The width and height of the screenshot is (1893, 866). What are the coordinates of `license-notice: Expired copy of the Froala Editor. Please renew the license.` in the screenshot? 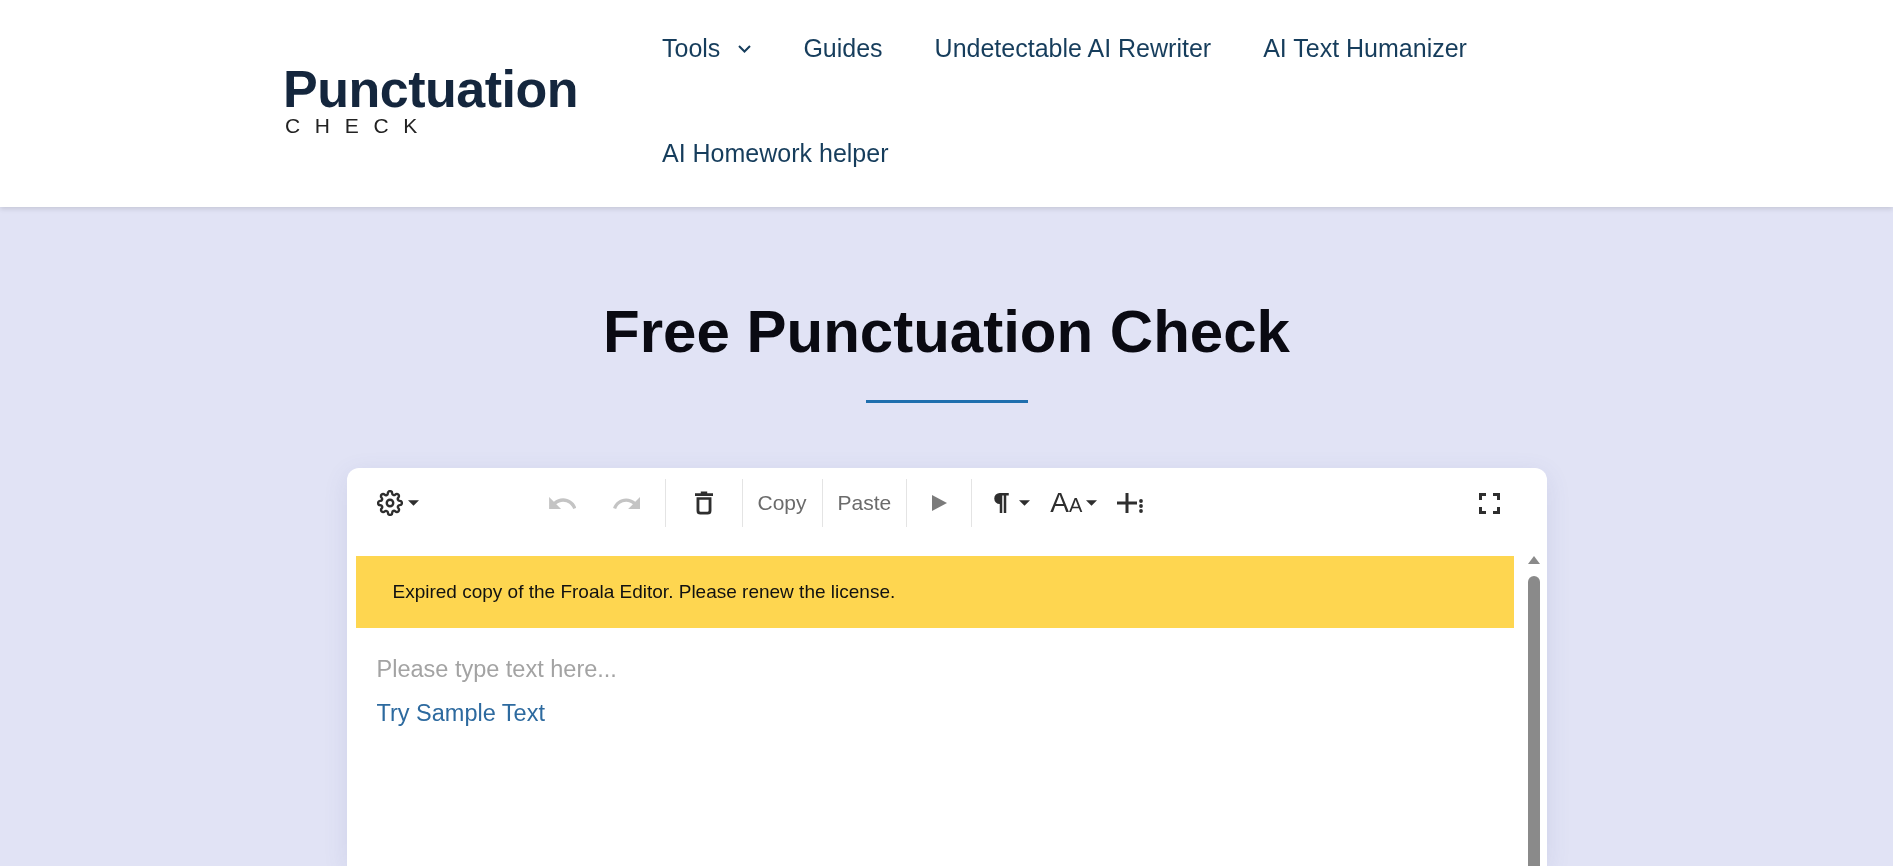 It's located at (934, 592).